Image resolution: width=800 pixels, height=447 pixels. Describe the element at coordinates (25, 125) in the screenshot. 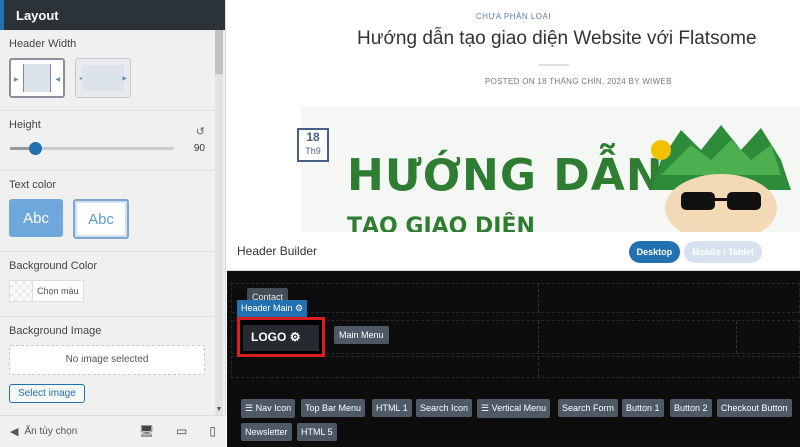

I see `height-label: Height` at that location.